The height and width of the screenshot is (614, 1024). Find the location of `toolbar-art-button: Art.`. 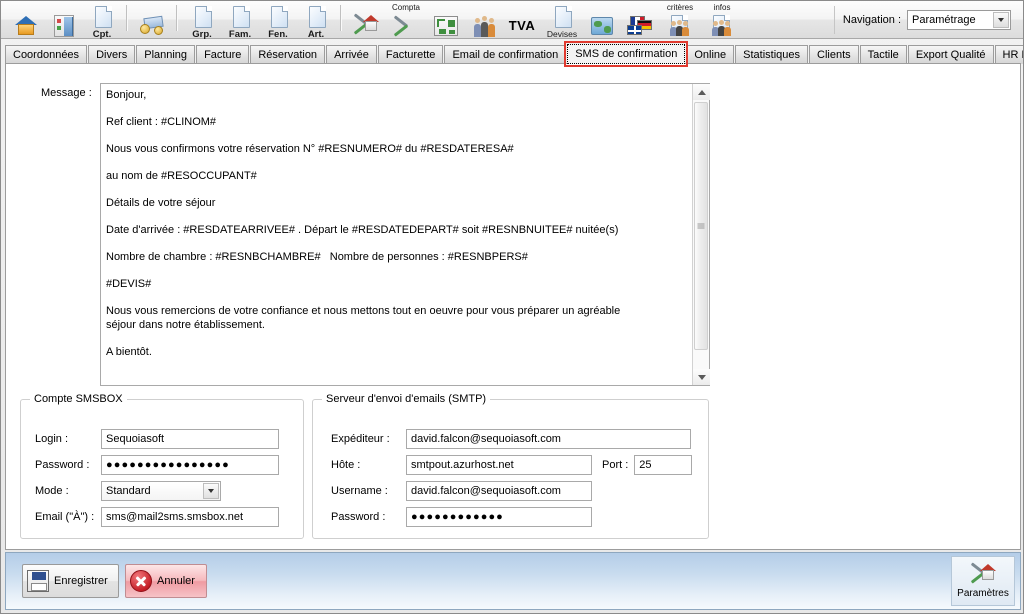

toolbar-art-button: Art. is located at coordinates (316, 21).